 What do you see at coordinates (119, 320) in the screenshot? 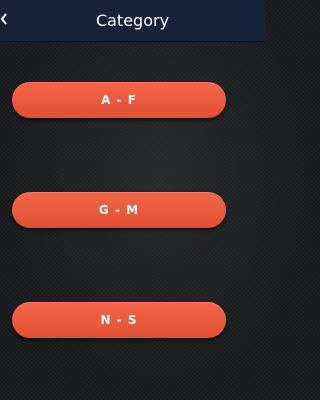
I see `category-button-n-s: N - S` at bounding box center [119, 320].